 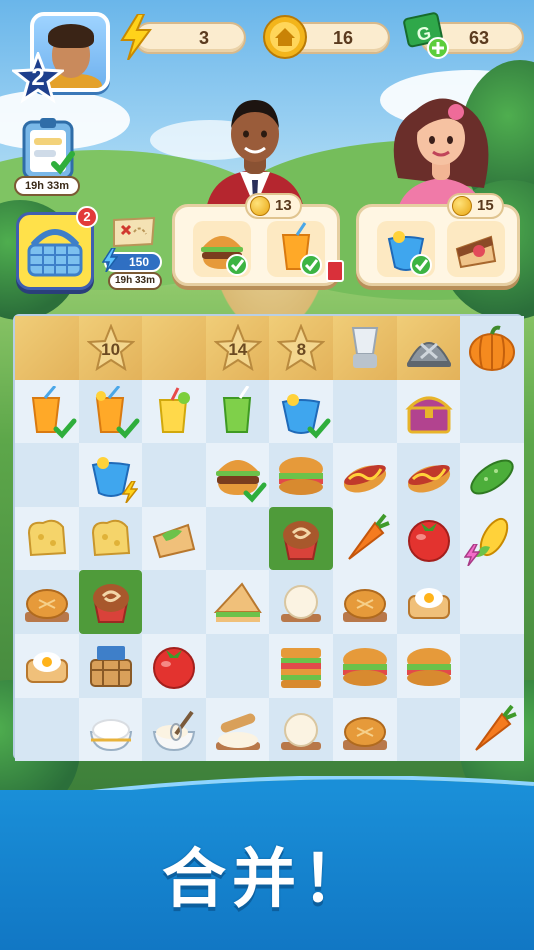 I want to click on locked-cell: 8, so click(x=301, y=348).